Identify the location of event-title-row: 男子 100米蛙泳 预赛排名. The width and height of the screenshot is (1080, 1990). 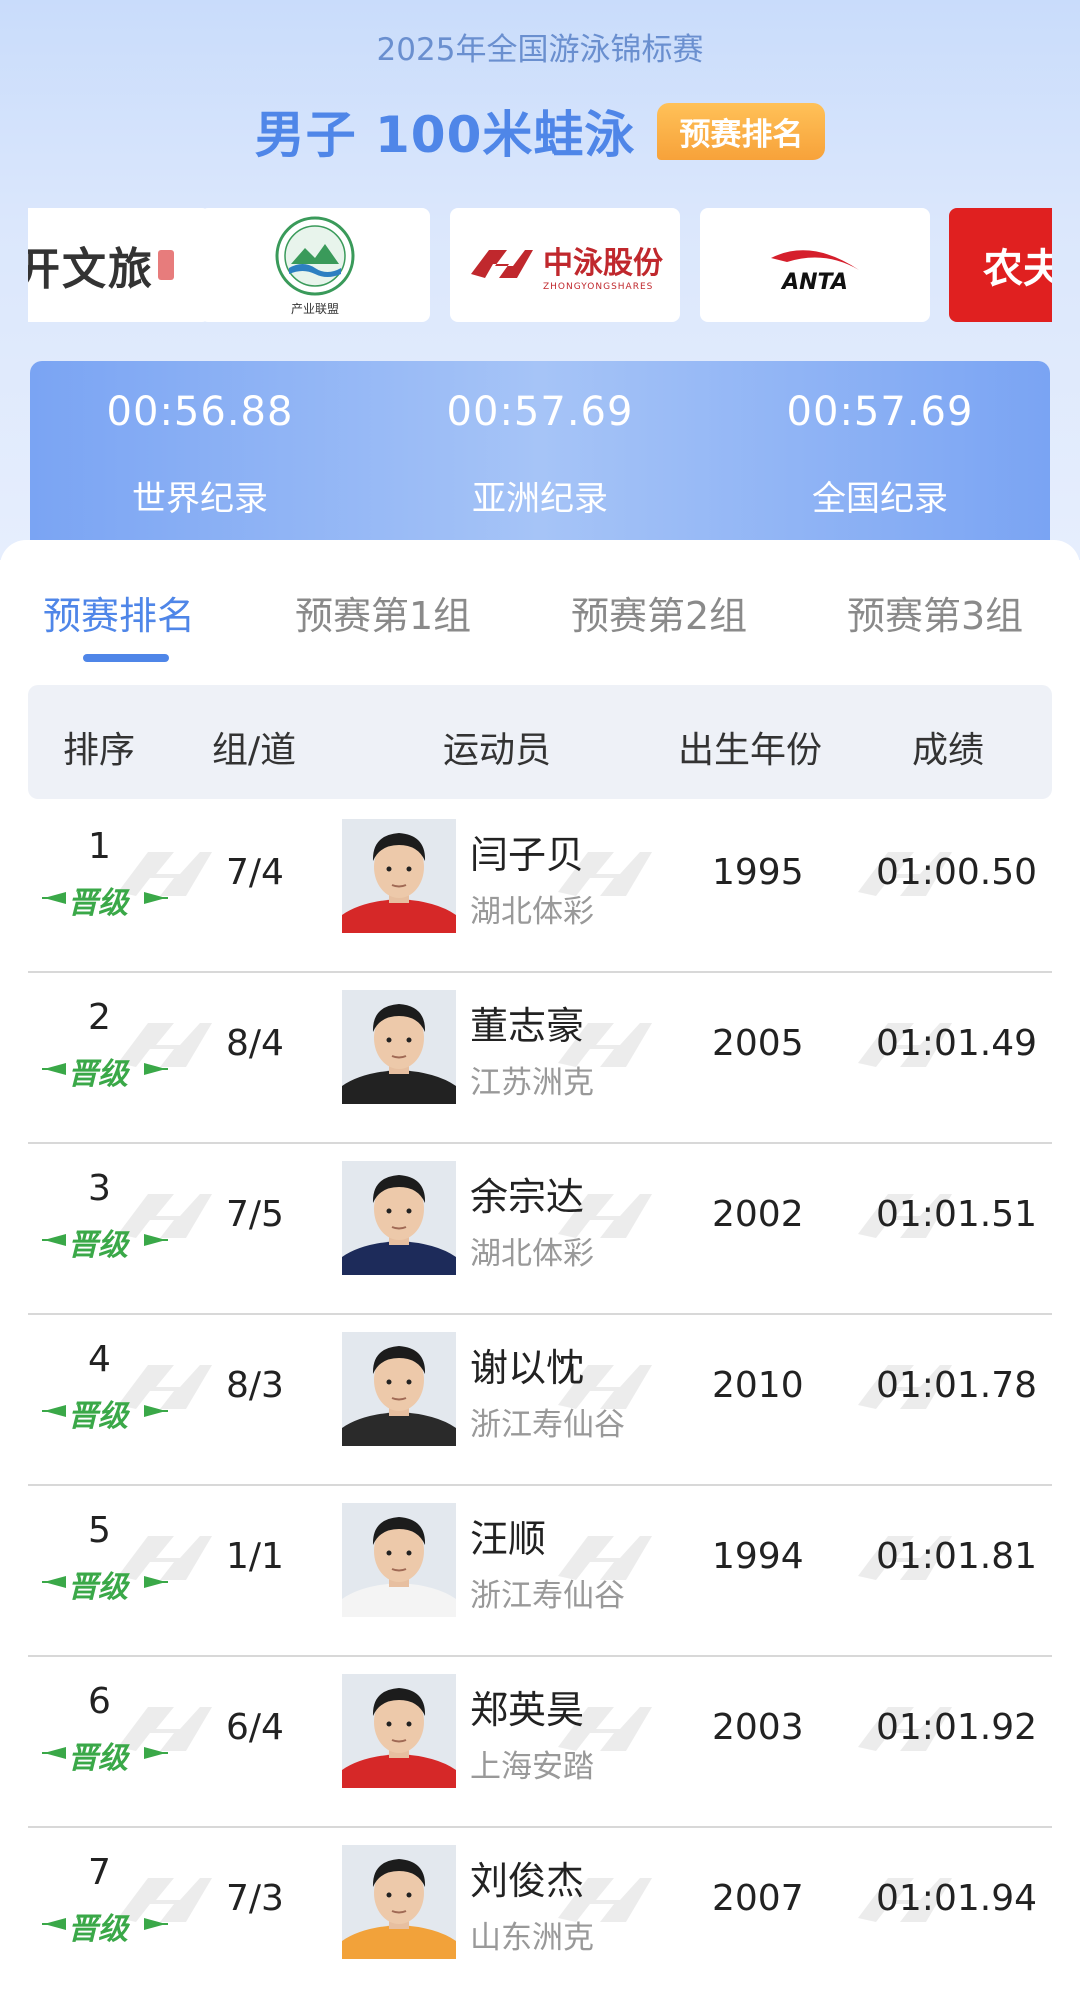
(540, 131).